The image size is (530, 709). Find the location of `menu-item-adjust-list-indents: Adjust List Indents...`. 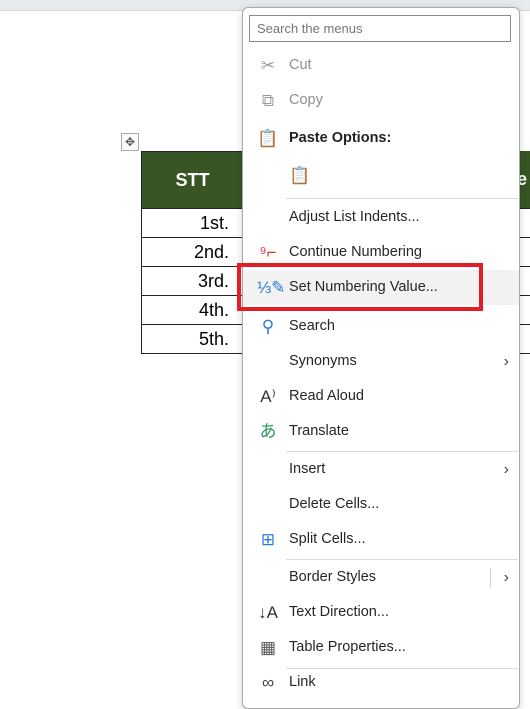

menu-item-adjust-list-indents: Adjust List Indents... is located at coordinates (381, 217).